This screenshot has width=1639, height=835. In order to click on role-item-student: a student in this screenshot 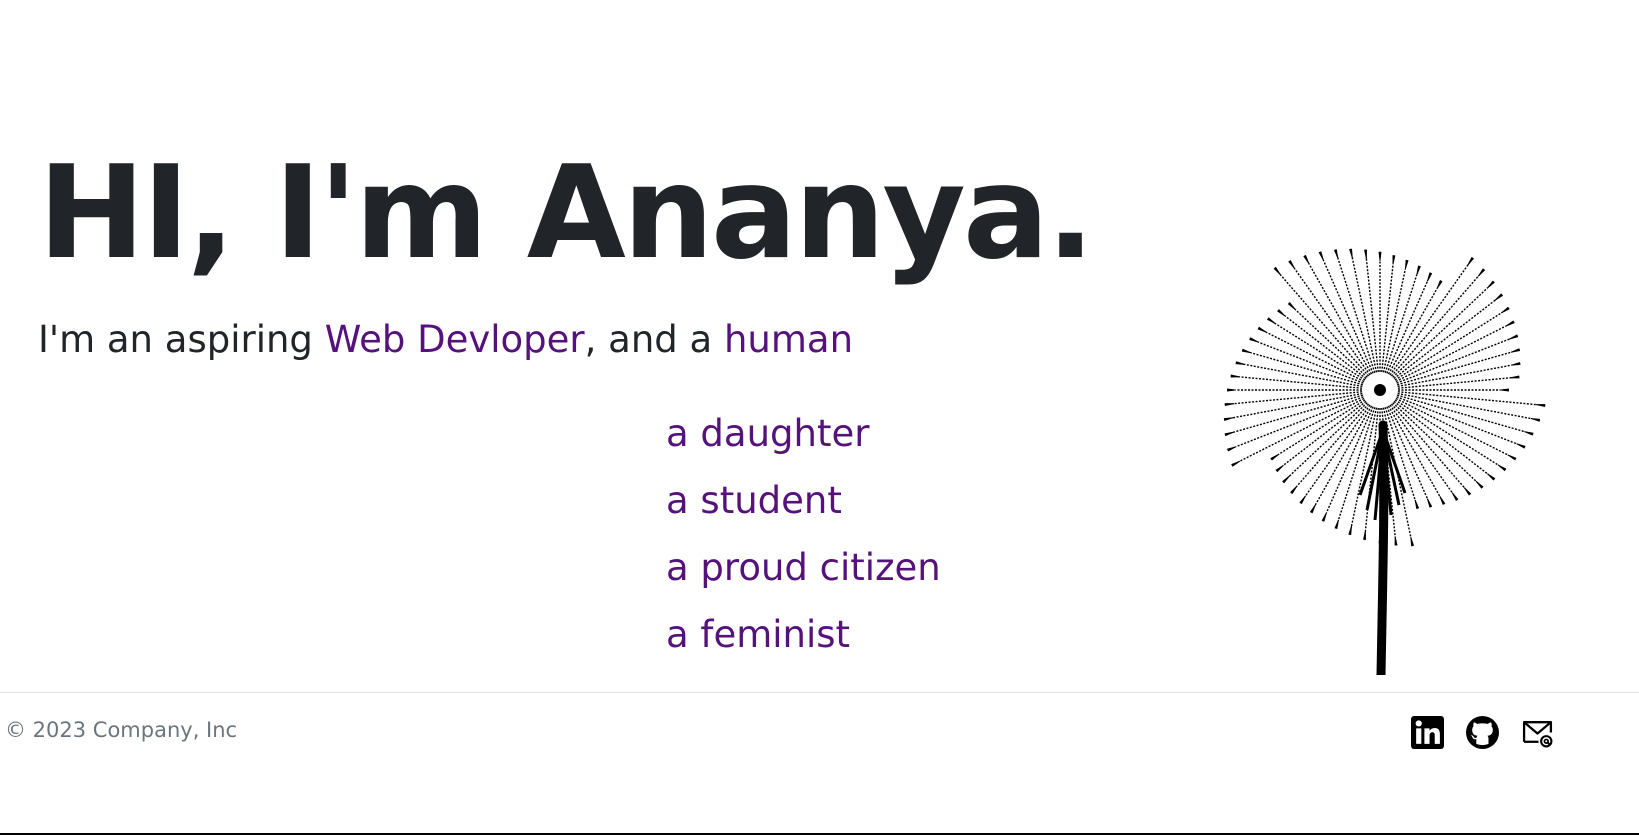, I will do `click(754, 500)`.